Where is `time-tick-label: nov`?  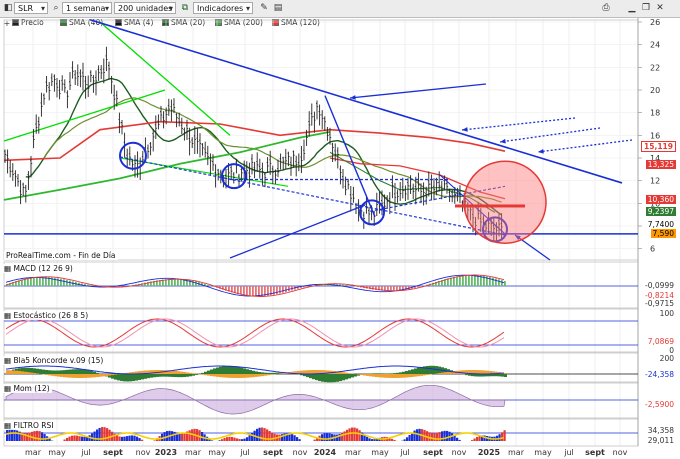
time-tick-label: nov is located at coordinates (620, 452).